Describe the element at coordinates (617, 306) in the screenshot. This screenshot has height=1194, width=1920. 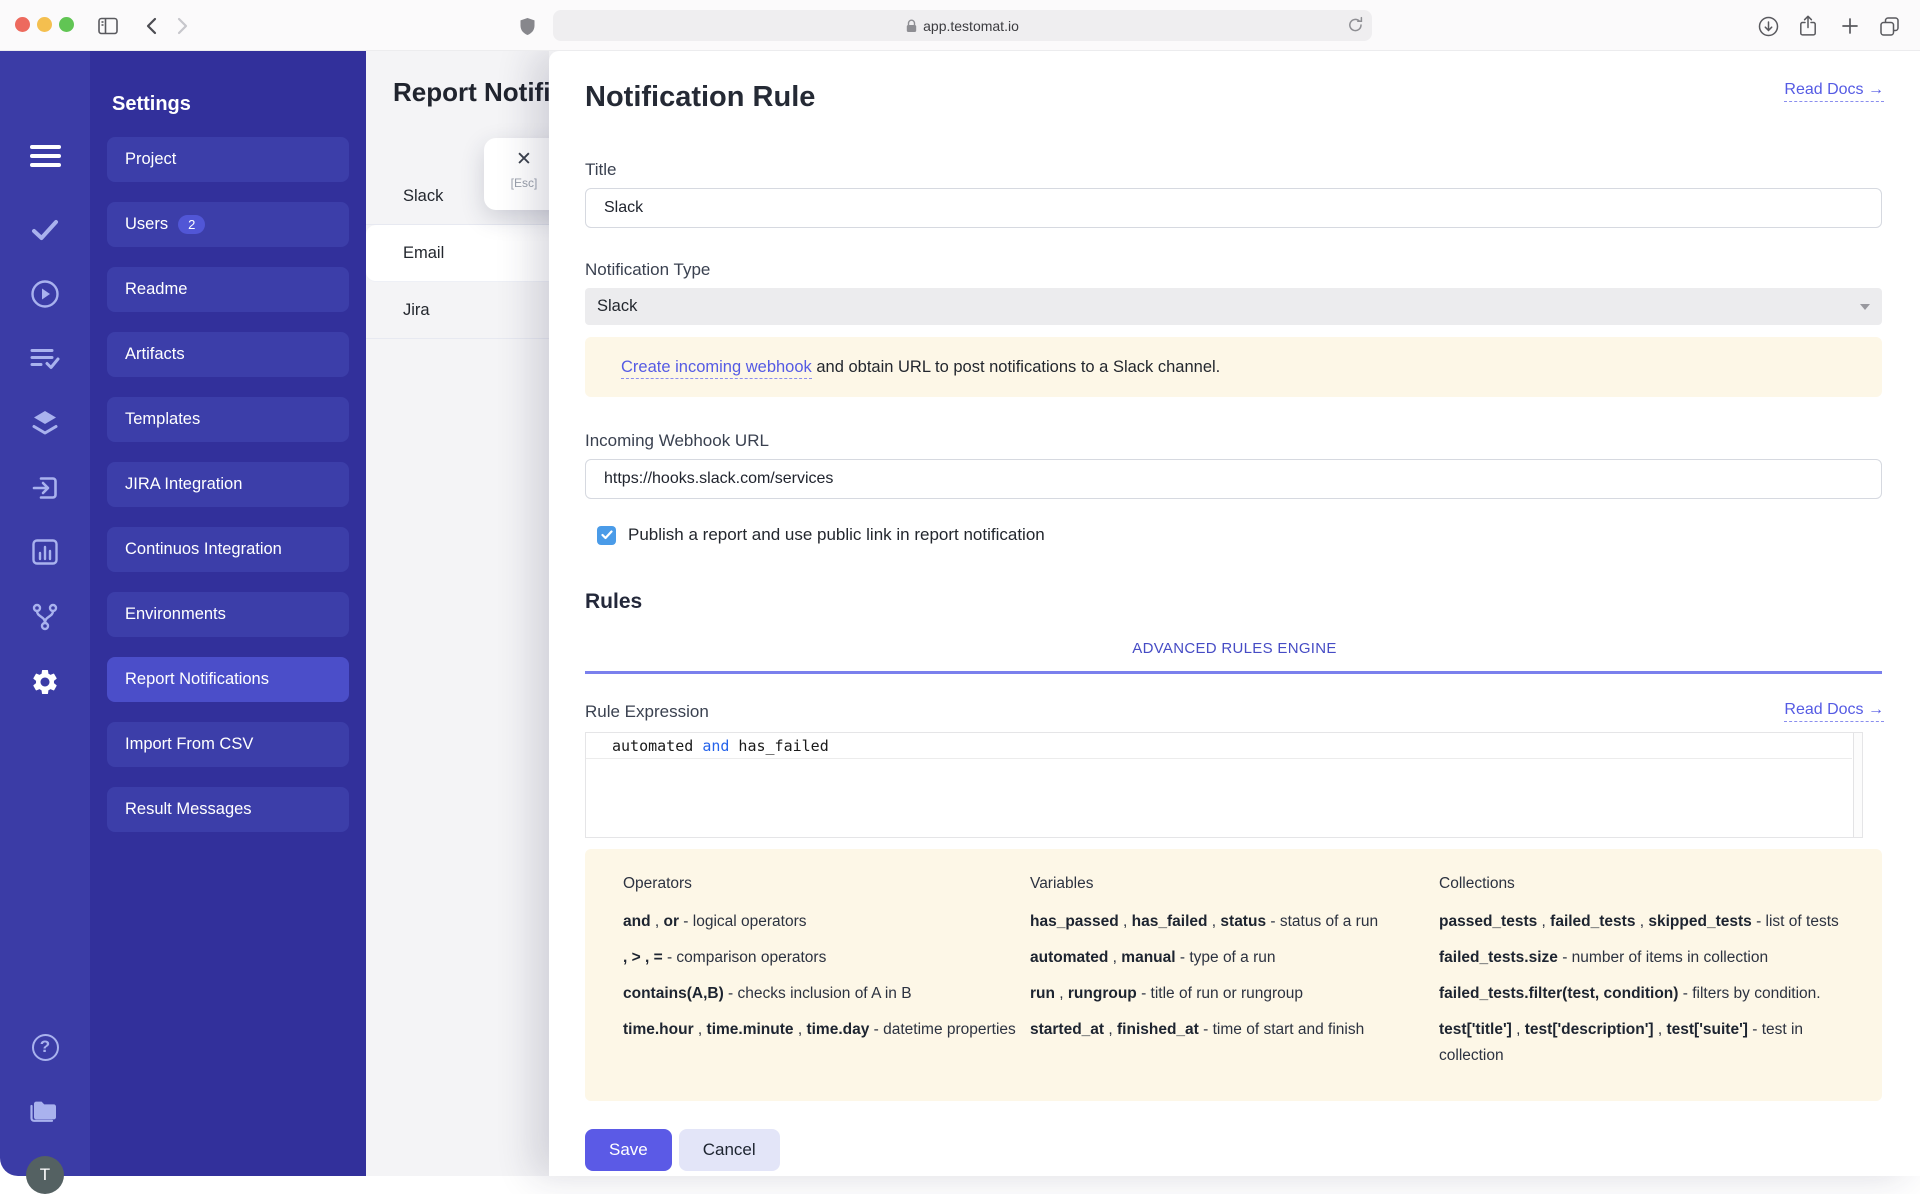
I see `notification-type-value: Slack` at that location.